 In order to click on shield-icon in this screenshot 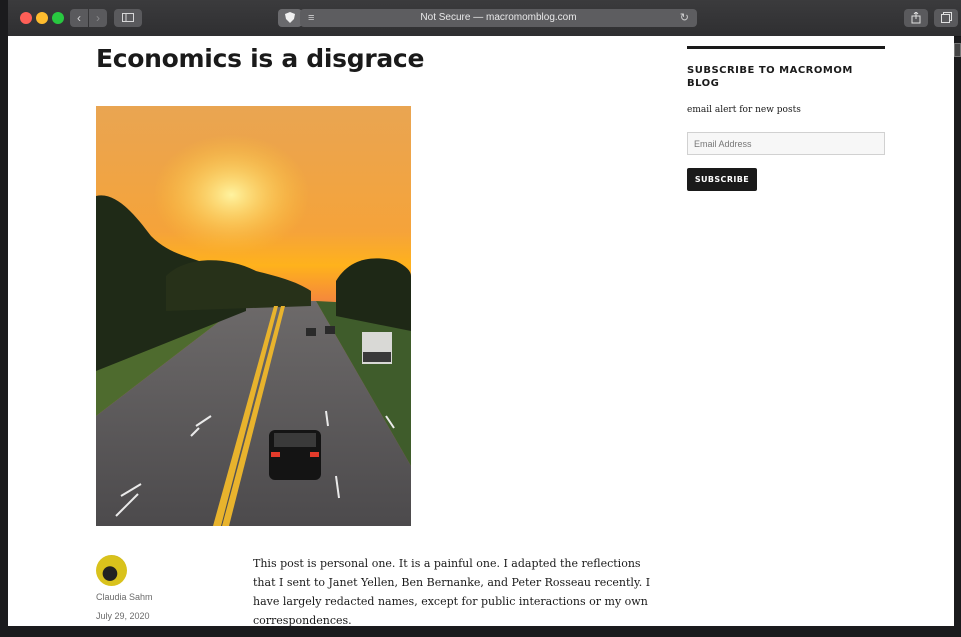, I will do `click(290, 17)`.